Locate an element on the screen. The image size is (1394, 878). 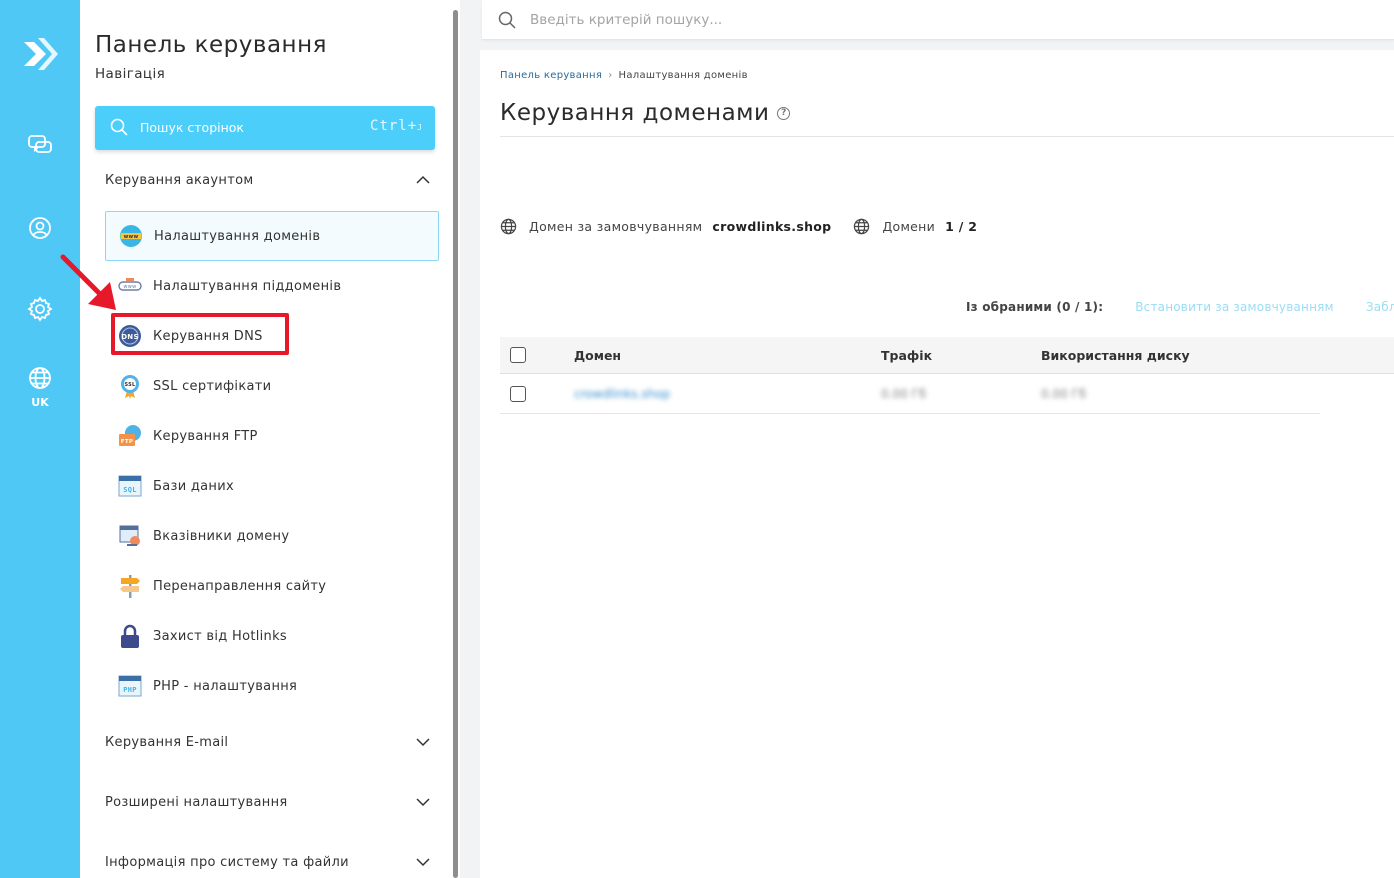
menu-item-label: Налаштування піддоменів is located at coordinates (247, 286).